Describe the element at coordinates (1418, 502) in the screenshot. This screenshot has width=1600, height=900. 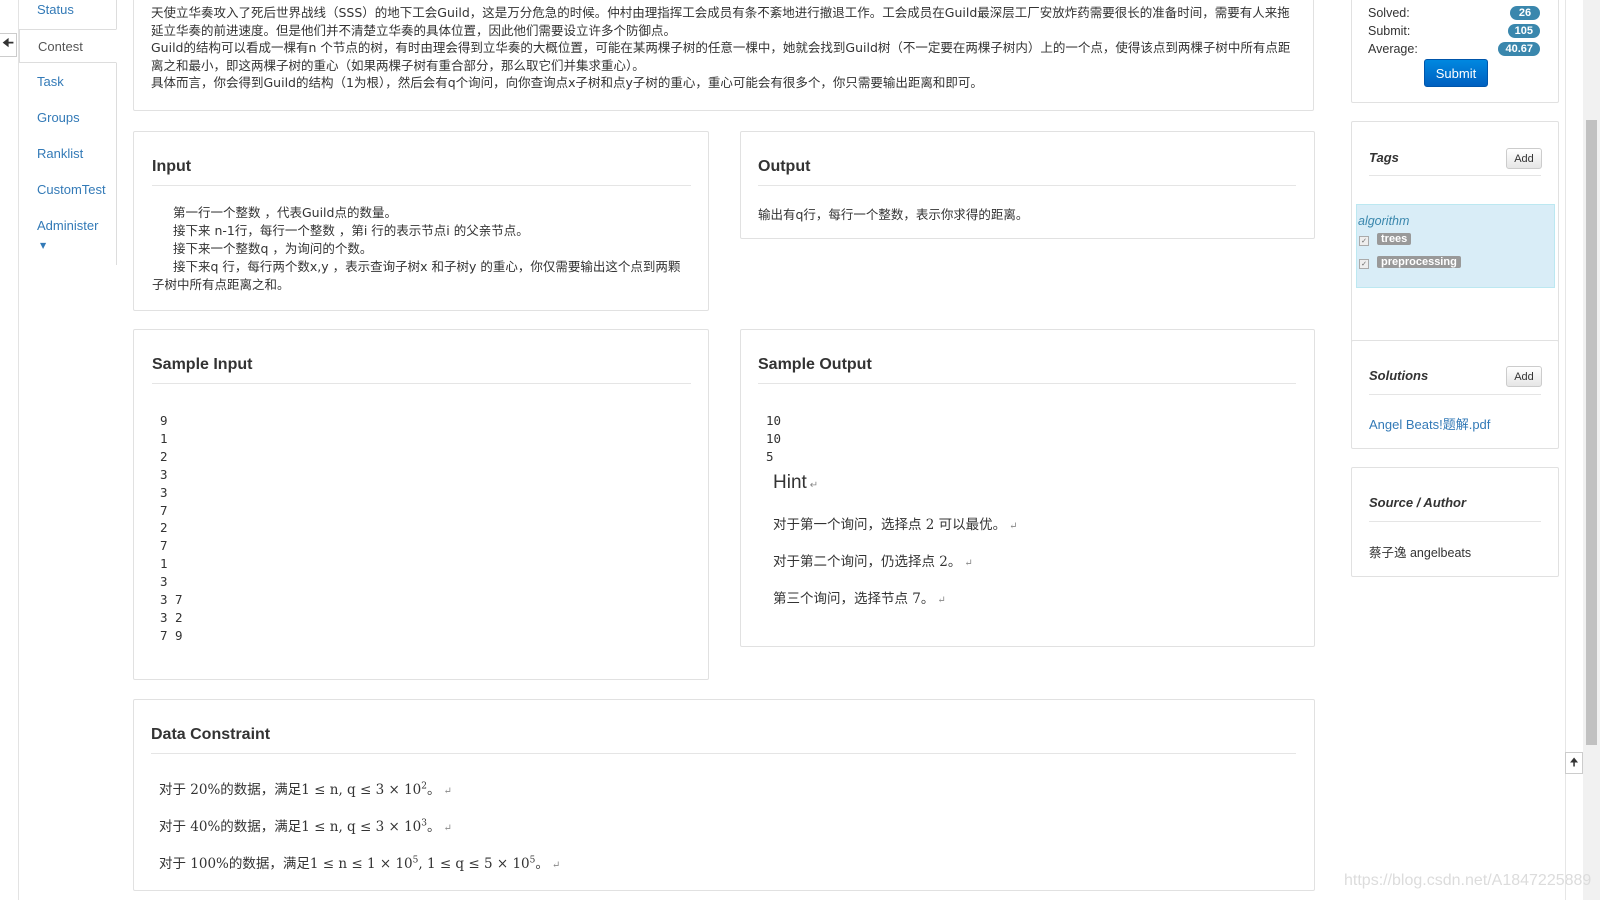
I see `source-title: Source / Author` at that location.